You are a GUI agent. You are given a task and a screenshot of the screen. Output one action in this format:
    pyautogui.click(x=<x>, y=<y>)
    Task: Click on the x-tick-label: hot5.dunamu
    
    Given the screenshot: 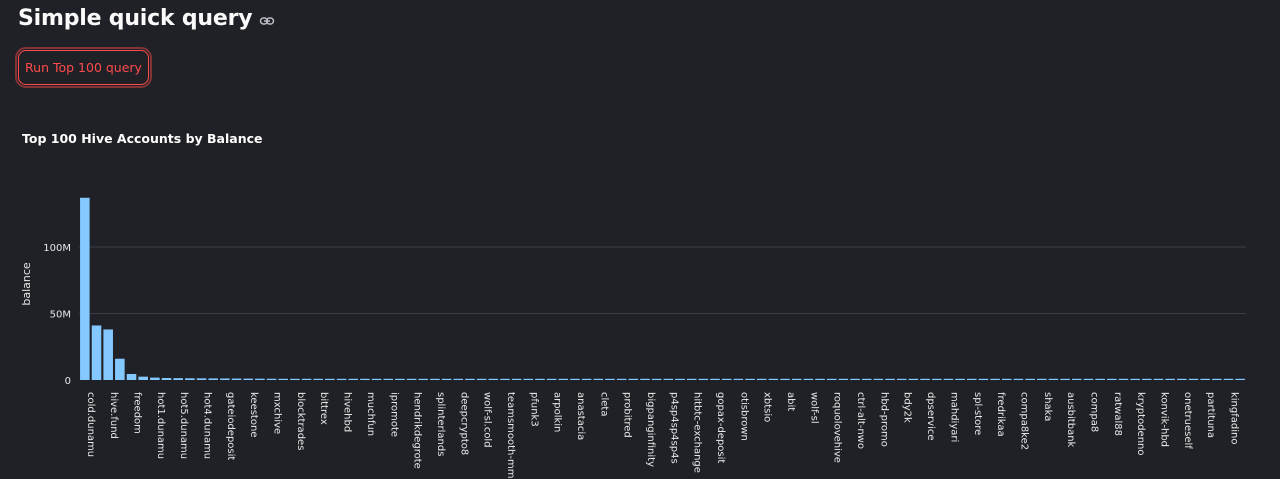 What is the action you would take?
    pyautogui.click(x=183, y=425)
    